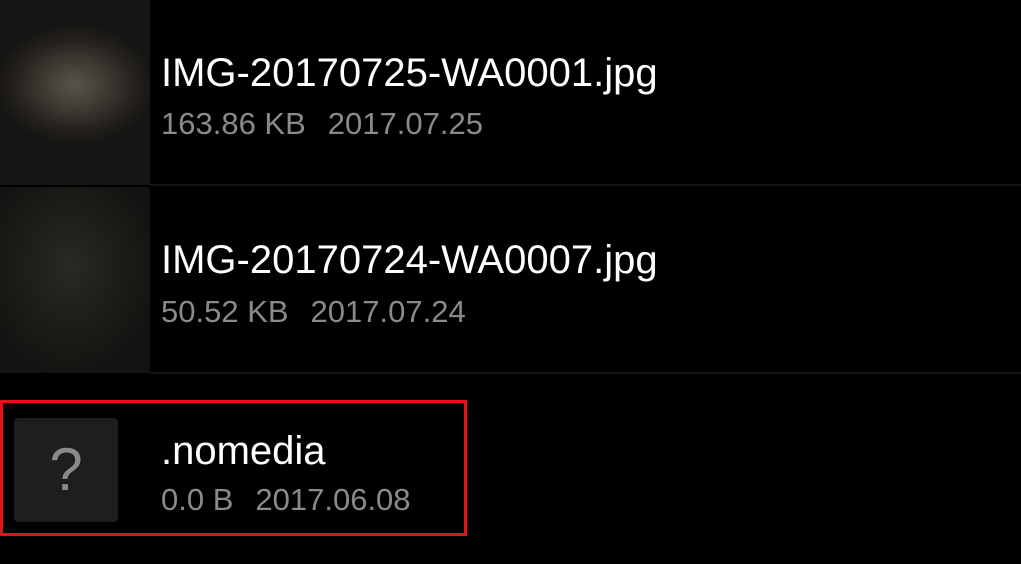  What do you see at coordinates (388, 311) in the screenshot?
I see `file-date: 2017.07.24` at bounding box center [388, 311].